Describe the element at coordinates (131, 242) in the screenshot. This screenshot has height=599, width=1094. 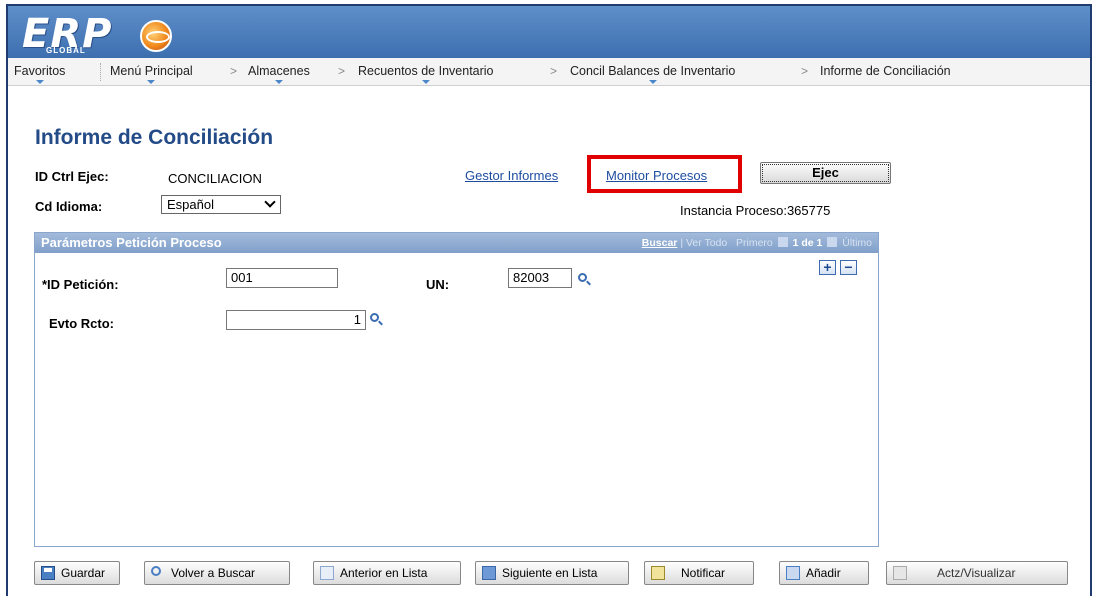
I see `panel-title: Parámetros Petición Proceso` at that location.